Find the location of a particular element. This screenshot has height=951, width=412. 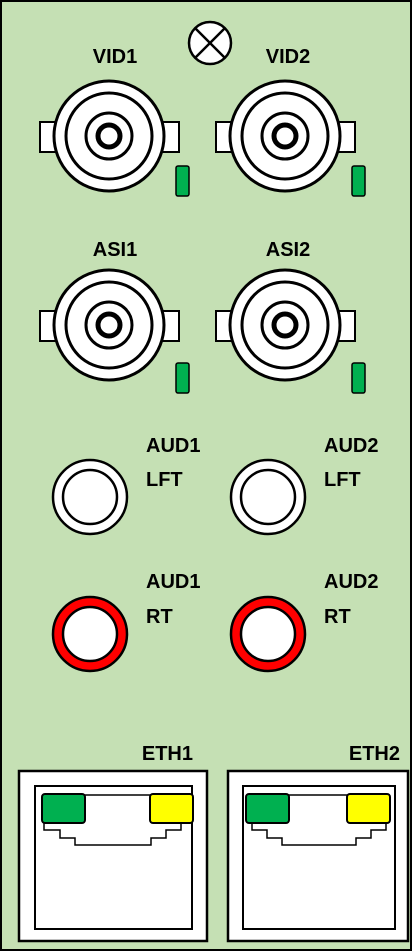

eth2-link-led is located at coordinates (267, 808).